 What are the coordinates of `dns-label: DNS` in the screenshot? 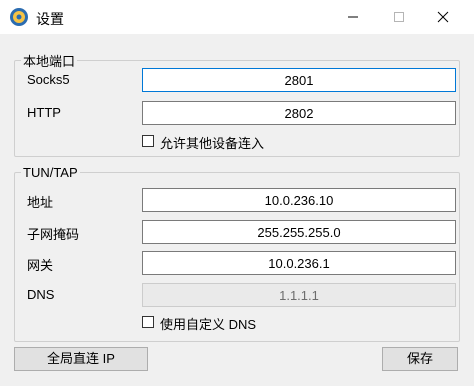 It's located at (41, 294).